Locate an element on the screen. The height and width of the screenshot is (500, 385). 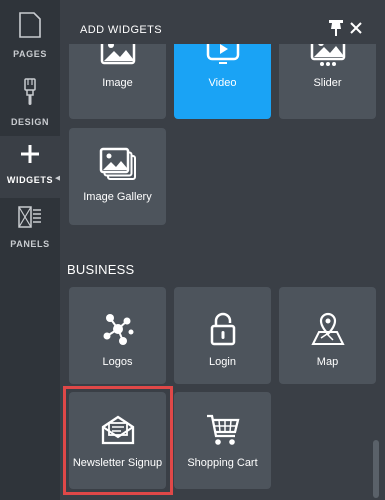
rail-item-label: WIDGETS is located at coordinates (30, 180).